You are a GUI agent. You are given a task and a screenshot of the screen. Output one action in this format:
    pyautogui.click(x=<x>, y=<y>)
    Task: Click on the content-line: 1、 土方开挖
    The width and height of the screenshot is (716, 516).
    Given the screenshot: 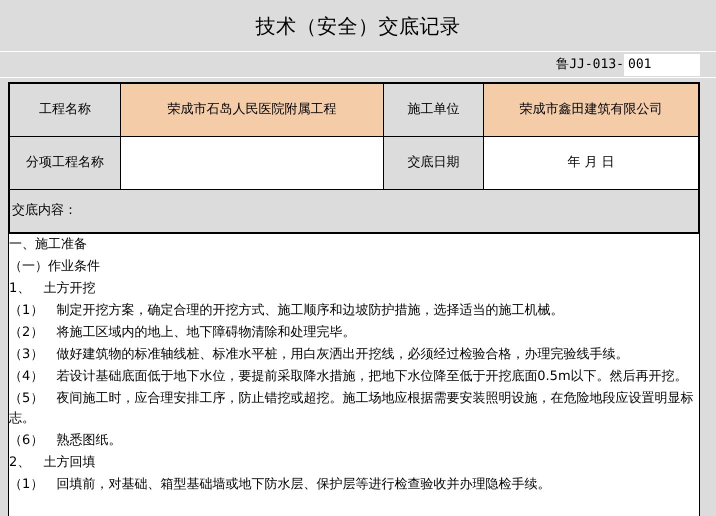 What is the action you would take?
    pyautogui.click(x=52, y=289)
    